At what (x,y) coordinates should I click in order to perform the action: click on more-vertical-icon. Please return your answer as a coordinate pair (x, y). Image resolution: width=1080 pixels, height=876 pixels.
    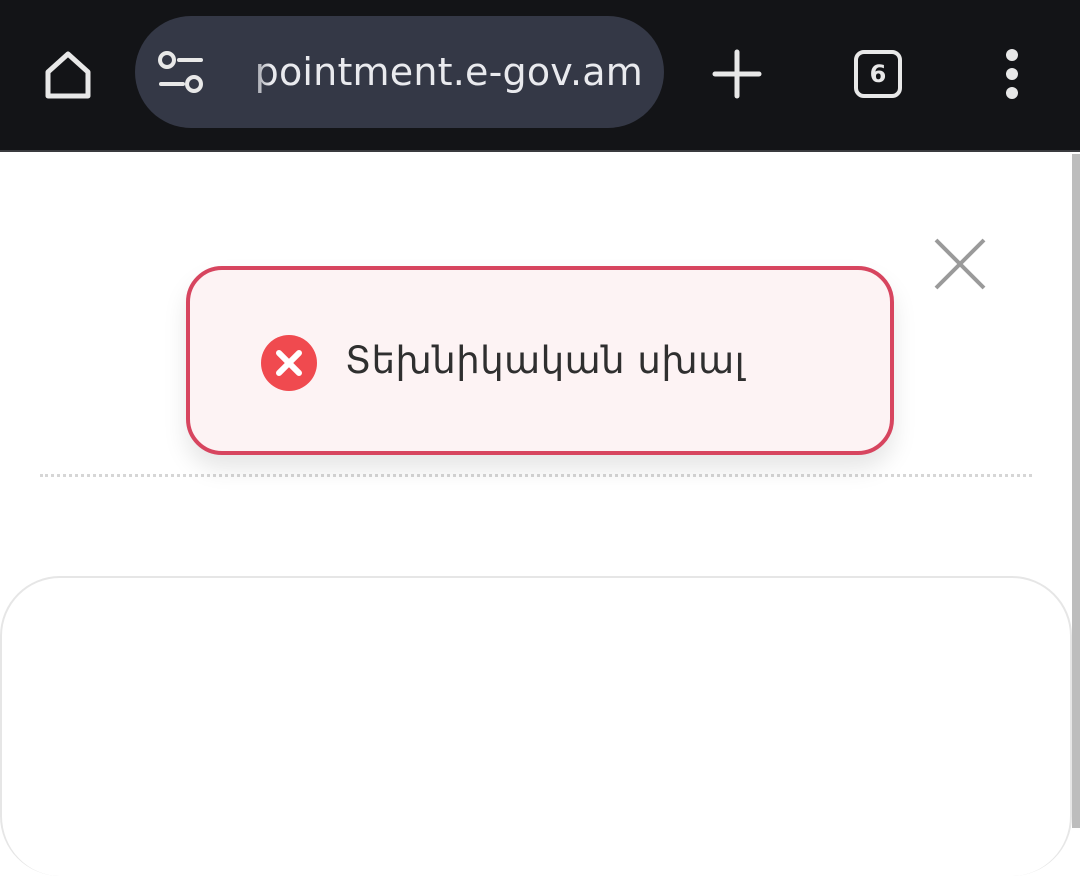
    Looking at the image, I should click on (1012, 74).